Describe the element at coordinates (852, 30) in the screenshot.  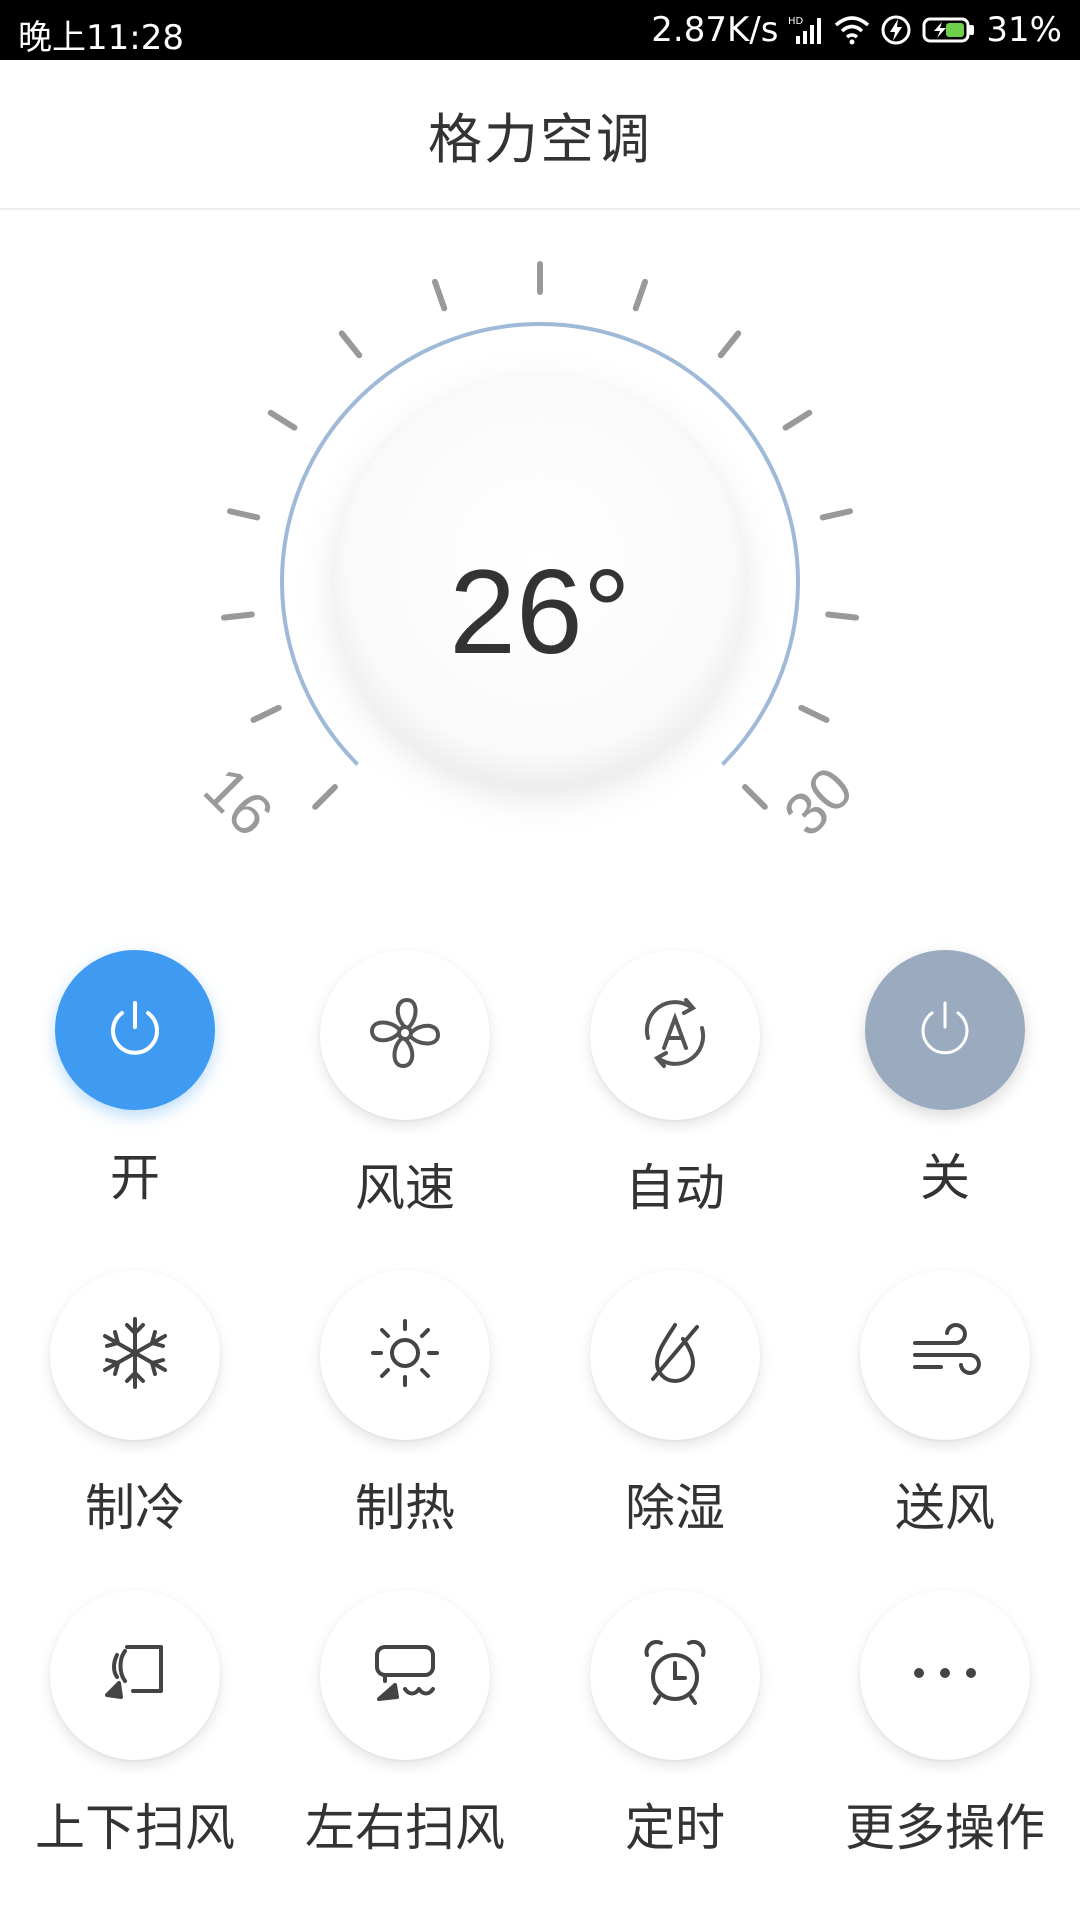
I see `wifi-icon` at that location.